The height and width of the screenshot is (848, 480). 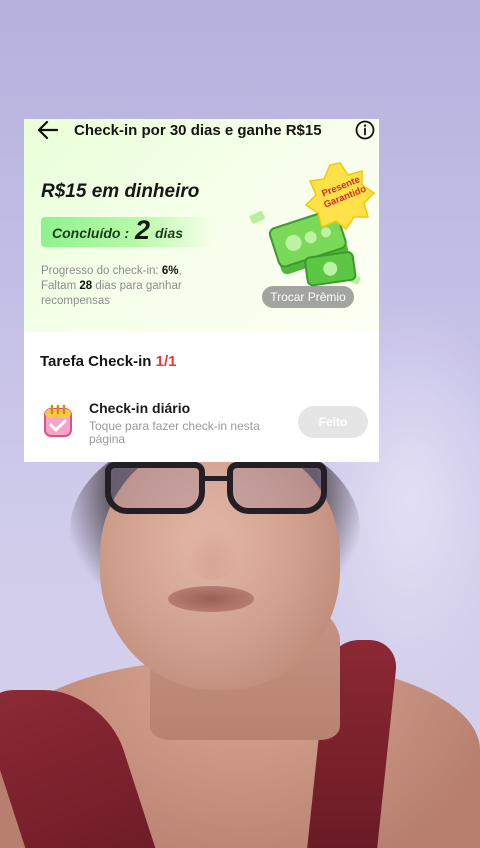 What do you see at coordinates (155, 488) in the screenshot?
I see `glasses-lens-left` at bounding box center [155, 488].